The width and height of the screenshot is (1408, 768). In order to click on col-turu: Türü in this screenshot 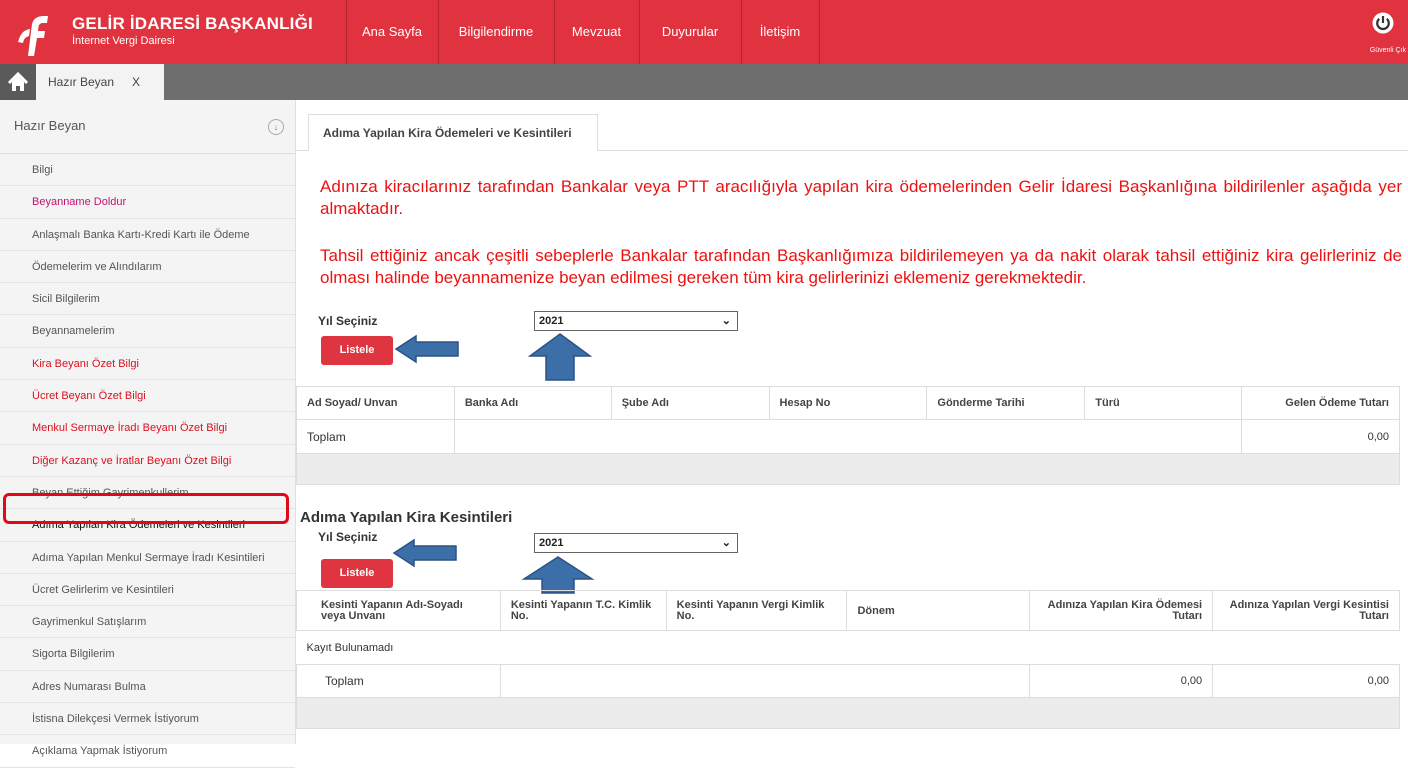, I will do `click(1163, 403)`.